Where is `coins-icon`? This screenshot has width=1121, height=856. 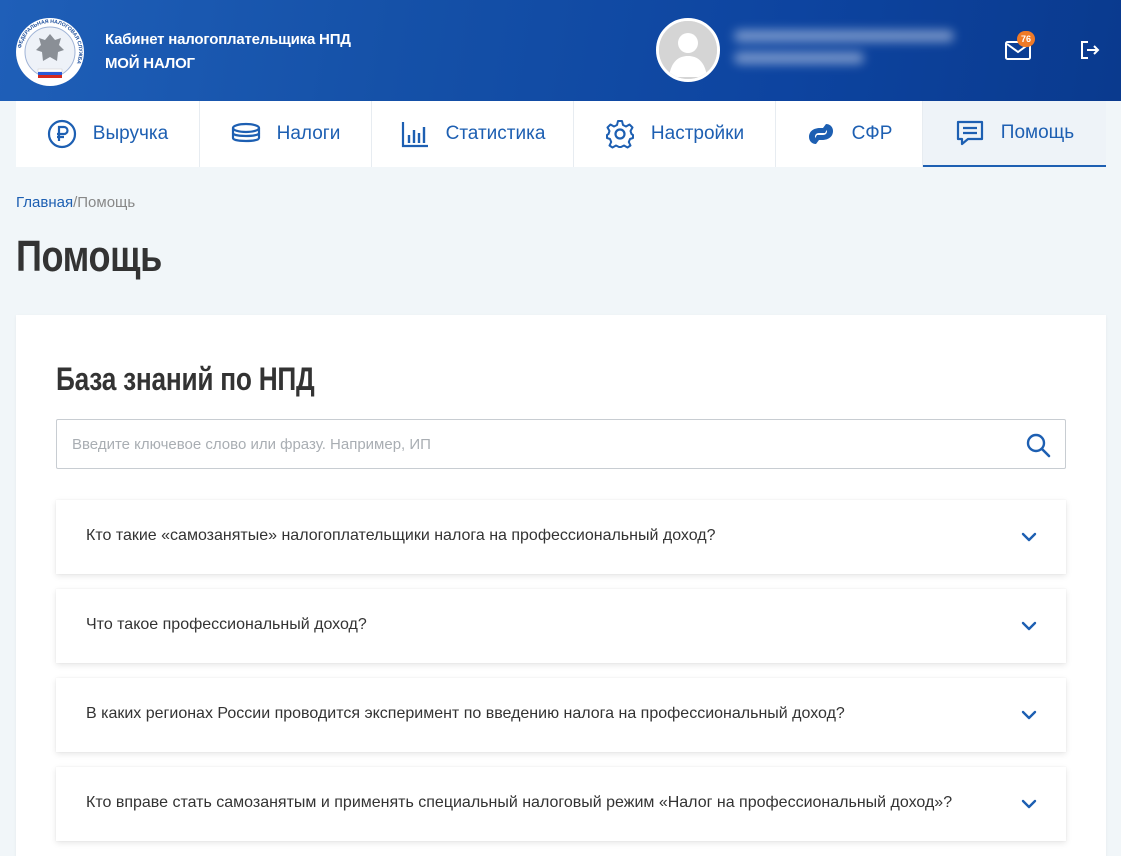
coins-icon is located at coordinates (246, 134).